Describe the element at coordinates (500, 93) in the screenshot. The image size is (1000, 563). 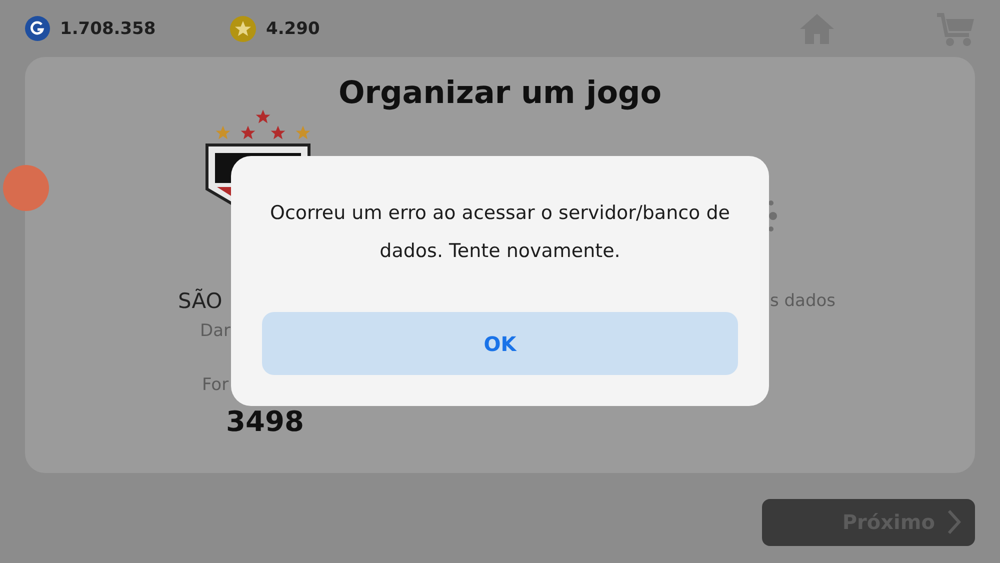
I see `panel-title: Organizar um jogo` at that location.